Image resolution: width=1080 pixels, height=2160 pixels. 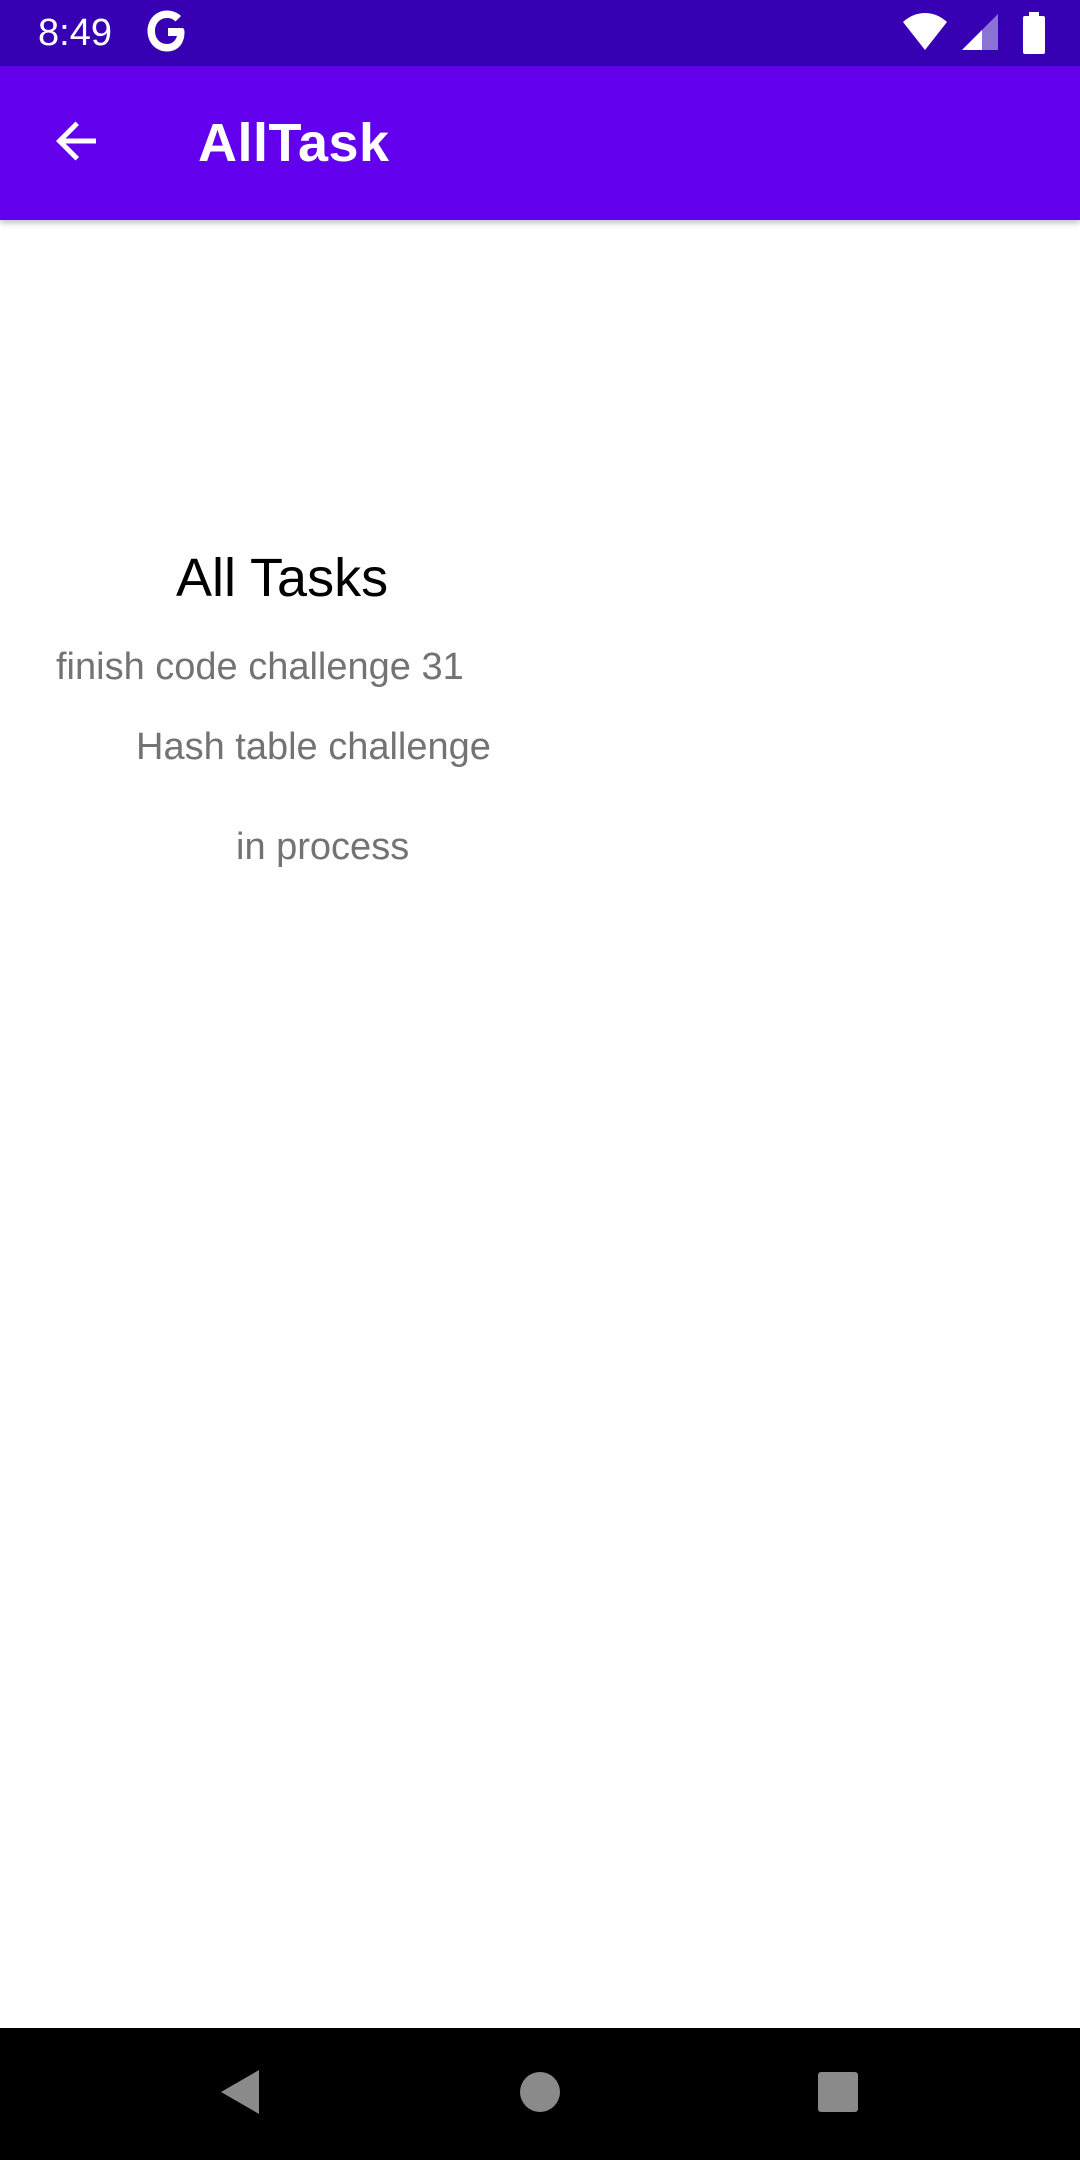 I want to click on app-bar: AllTask, so click(x=540, y=143).